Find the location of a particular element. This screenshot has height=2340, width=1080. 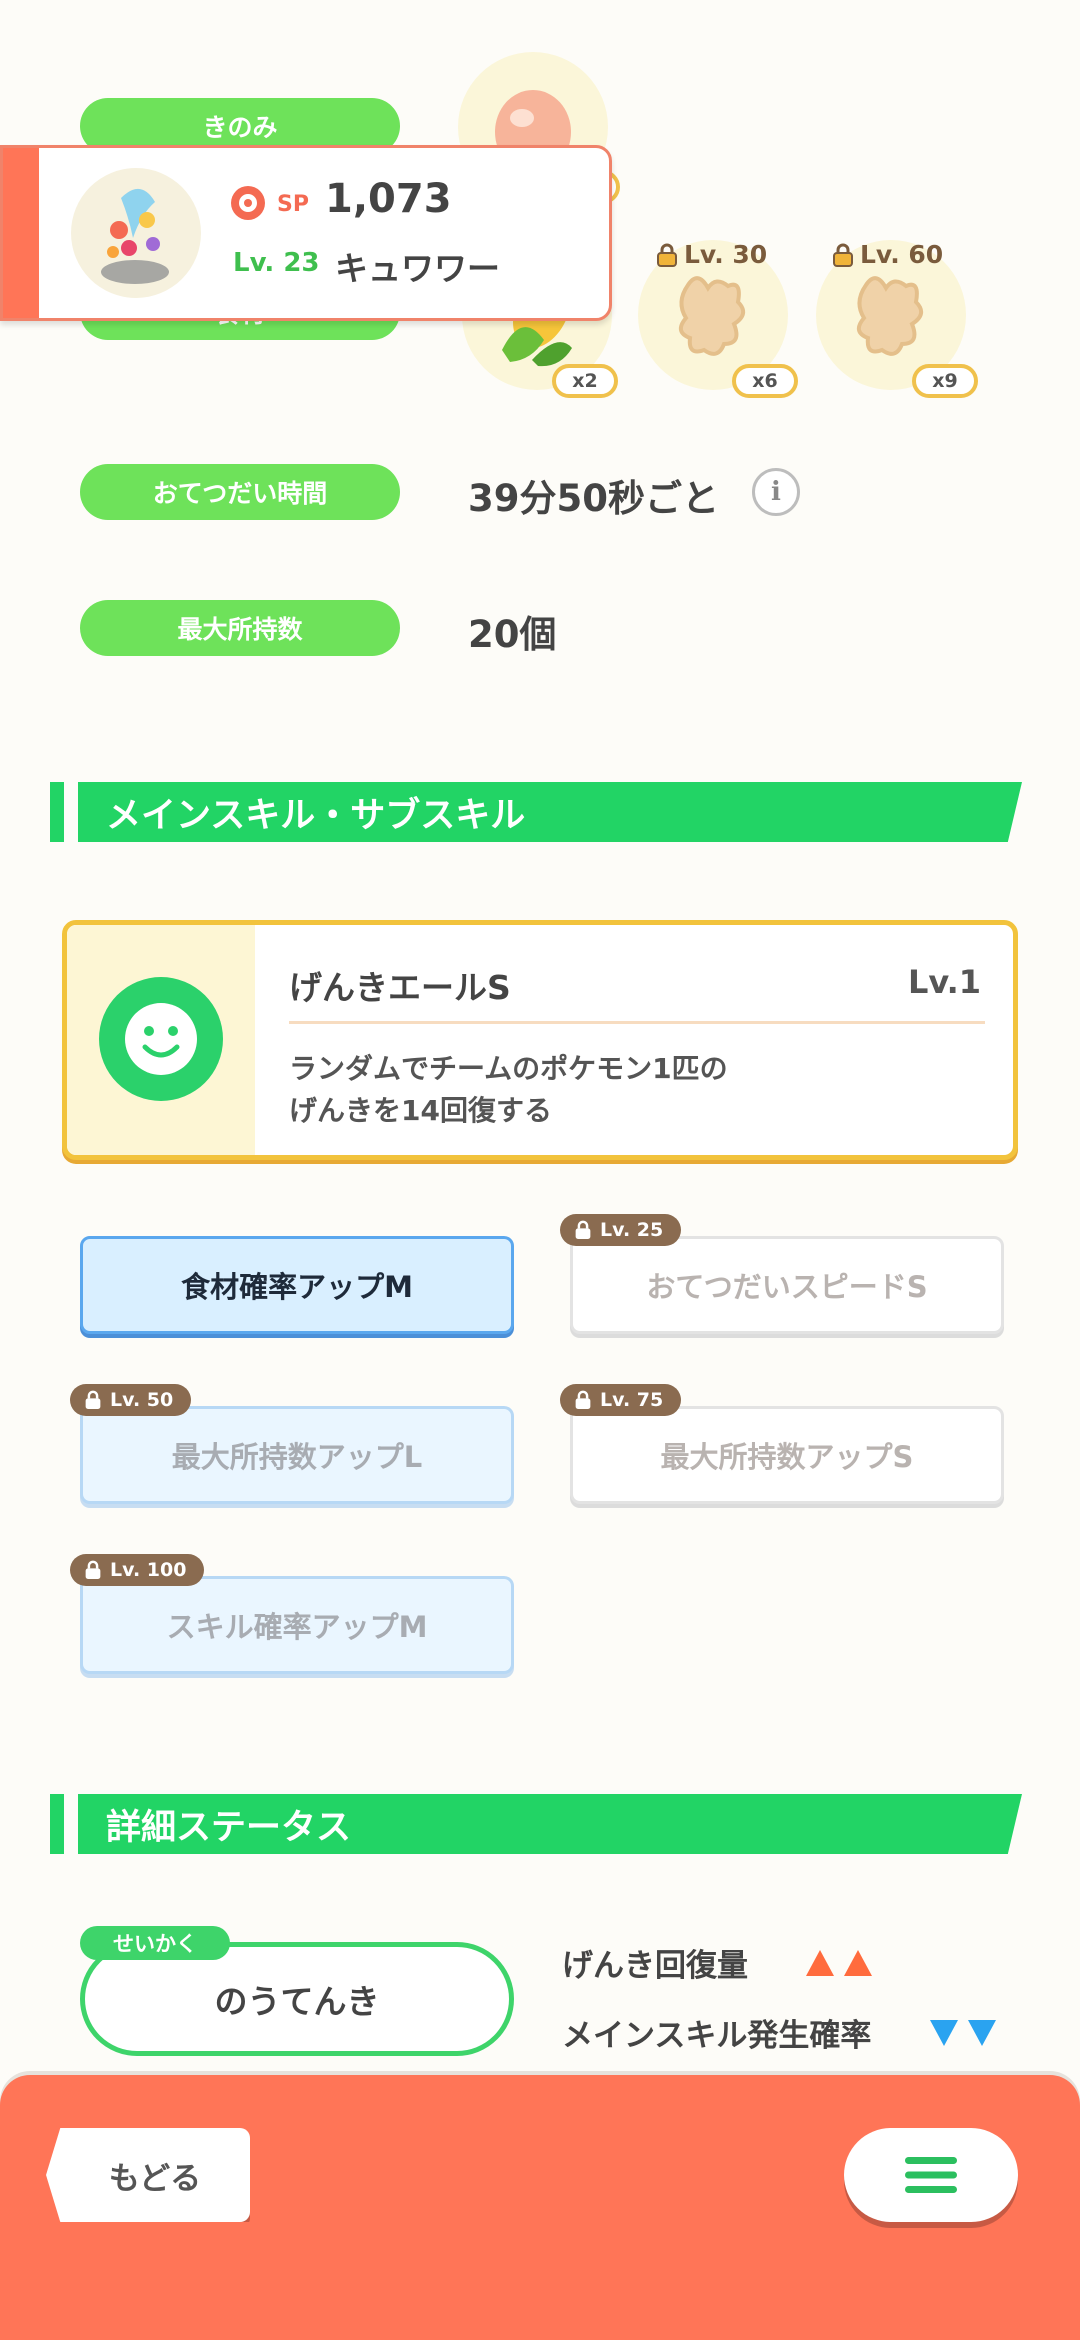

subskill-3: 最大所持数アップL is located at coordinates (297, 1455).